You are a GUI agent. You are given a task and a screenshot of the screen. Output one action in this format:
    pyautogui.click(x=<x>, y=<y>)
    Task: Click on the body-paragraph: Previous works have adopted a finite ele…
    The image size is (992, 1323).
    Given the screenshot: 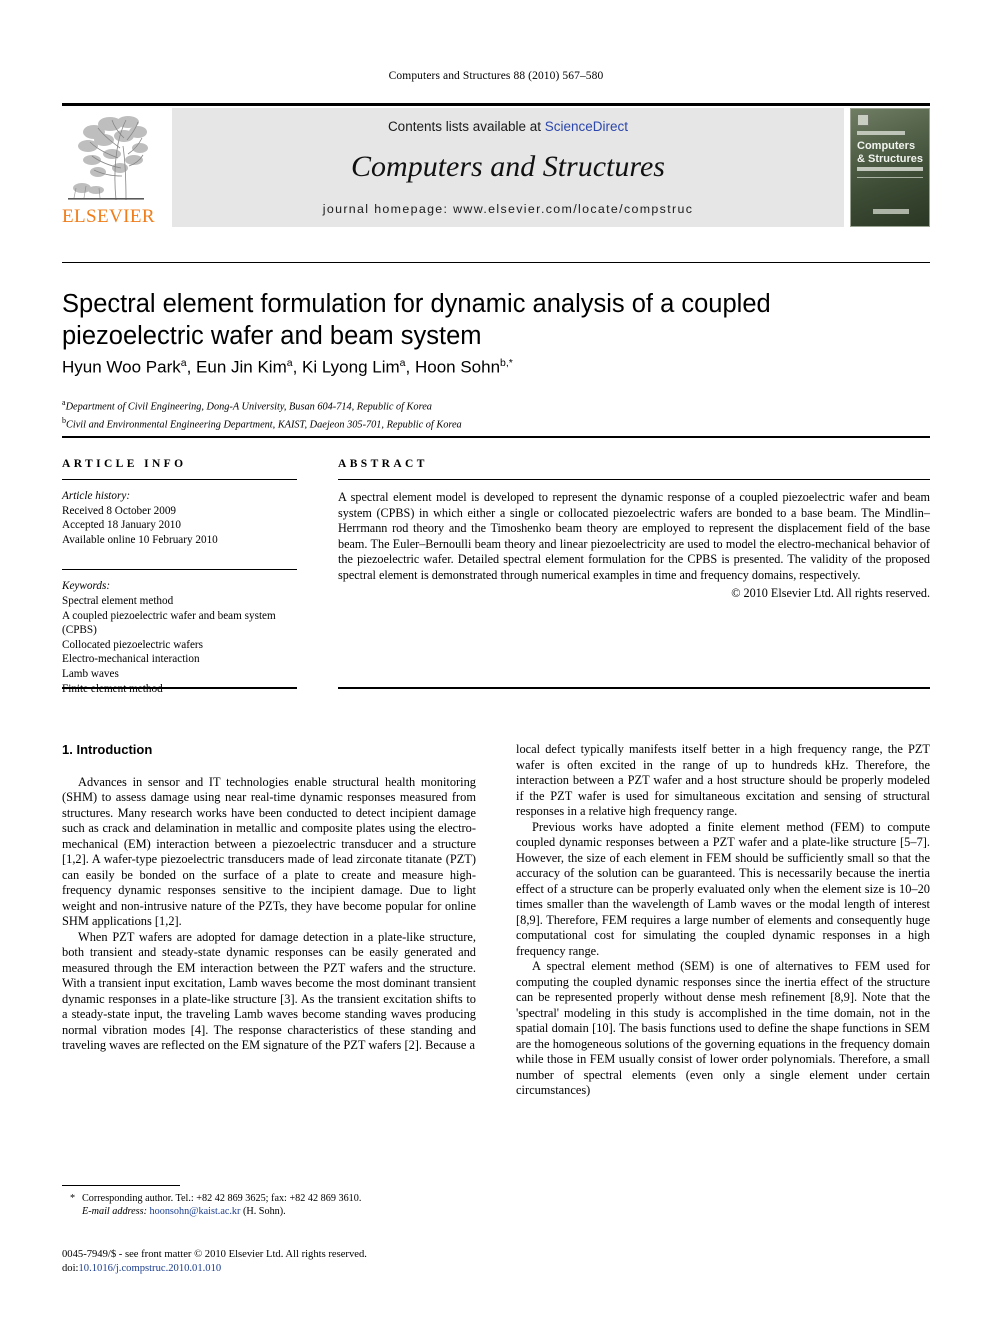 What is the action you would take?
    pyautogui.click(x=723, y=888)
    